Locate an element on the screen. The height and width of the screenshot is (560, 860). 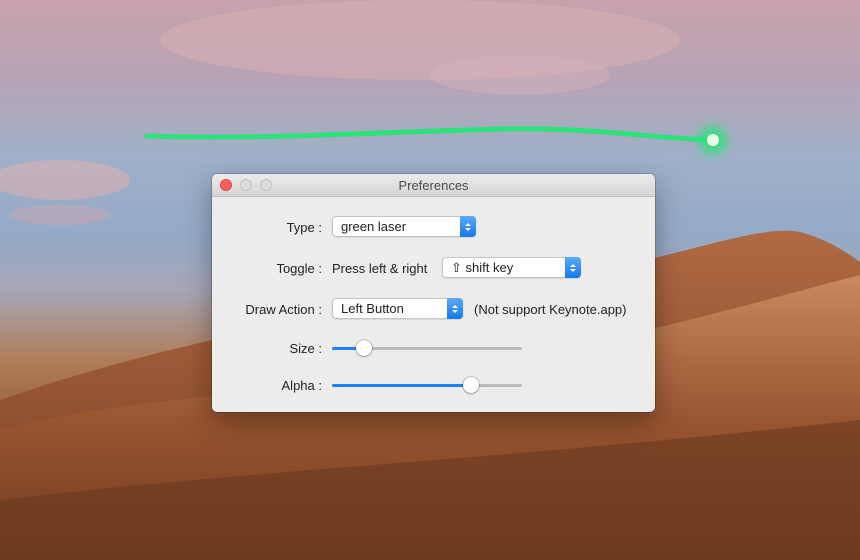
alpha-label: Alpha : is located at coordinates (301, 385).